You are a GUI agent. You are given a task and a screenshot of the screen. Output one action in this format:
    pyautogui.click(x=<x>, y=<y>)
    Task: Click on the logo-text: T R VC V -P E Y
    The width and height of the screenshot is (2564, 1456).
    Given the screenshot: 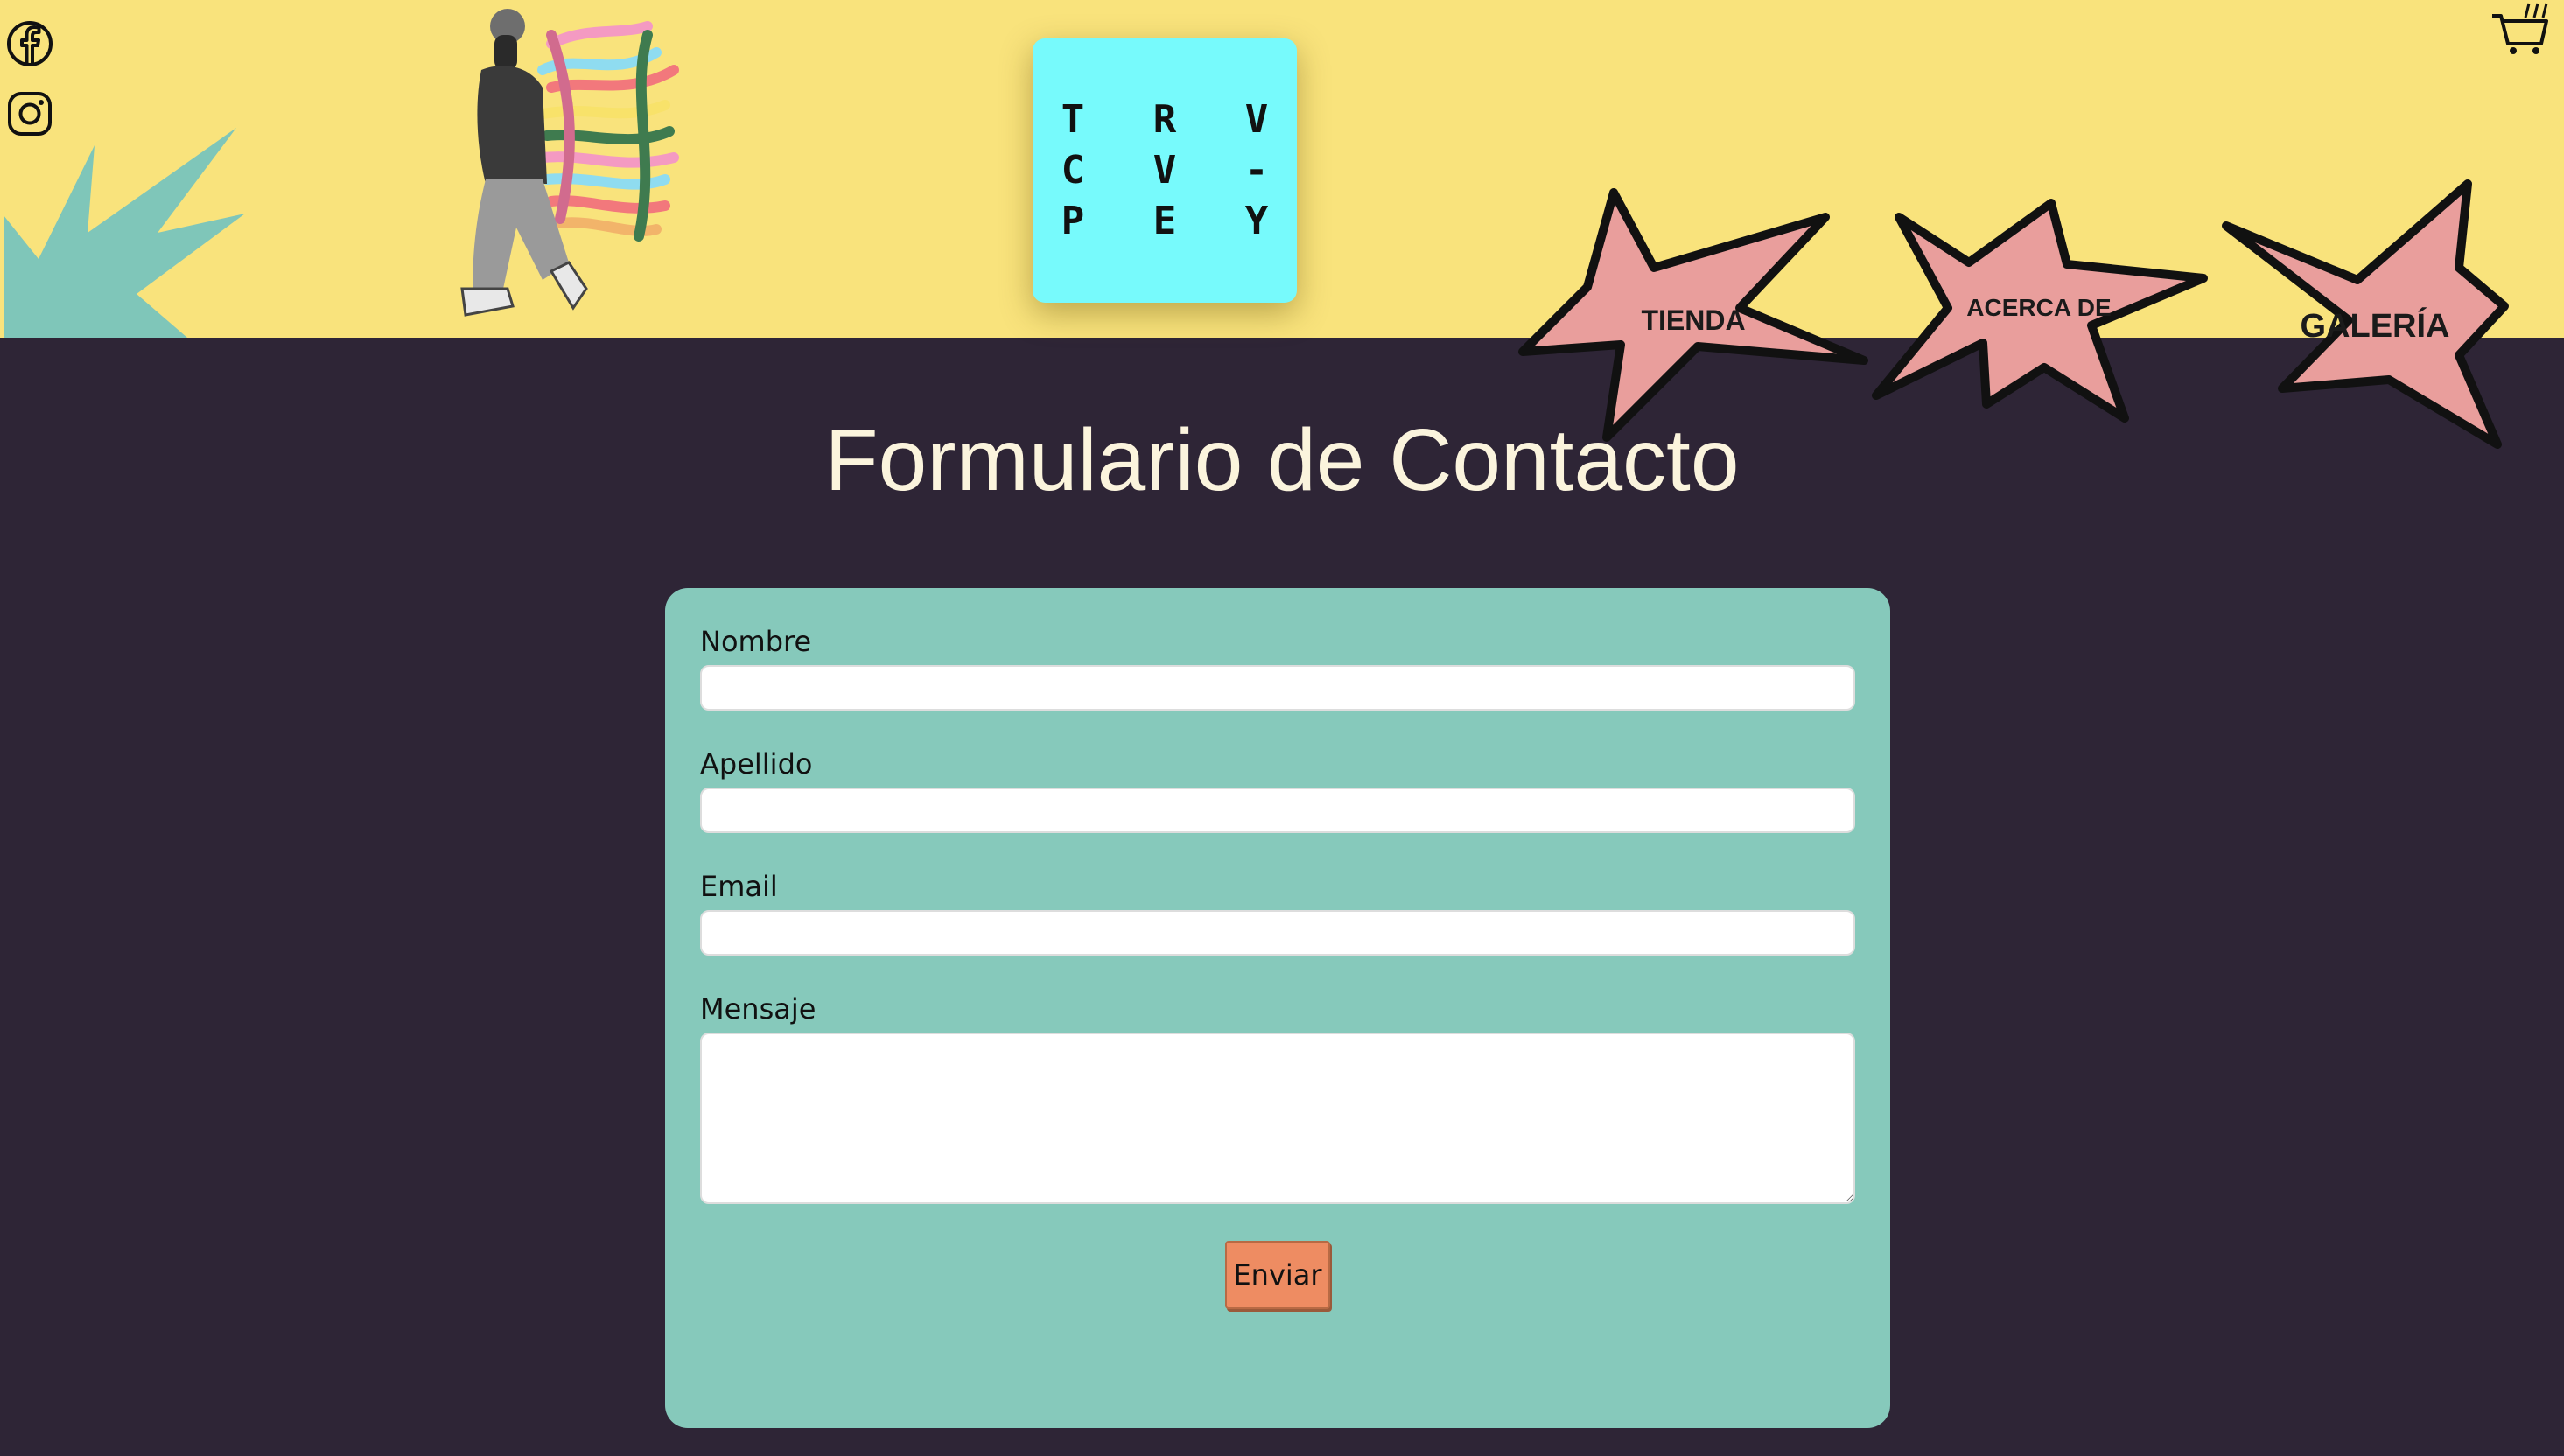 What is the action you would take?
    pyautogui.click(x=1176, y=170)
    